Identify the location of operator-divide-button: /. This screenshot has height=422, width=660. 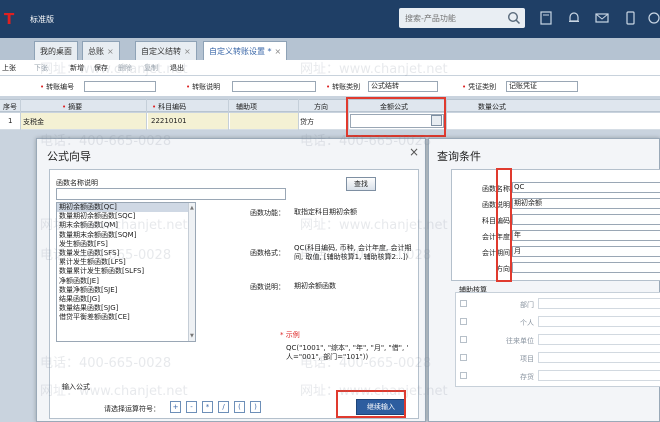
(223, 407).